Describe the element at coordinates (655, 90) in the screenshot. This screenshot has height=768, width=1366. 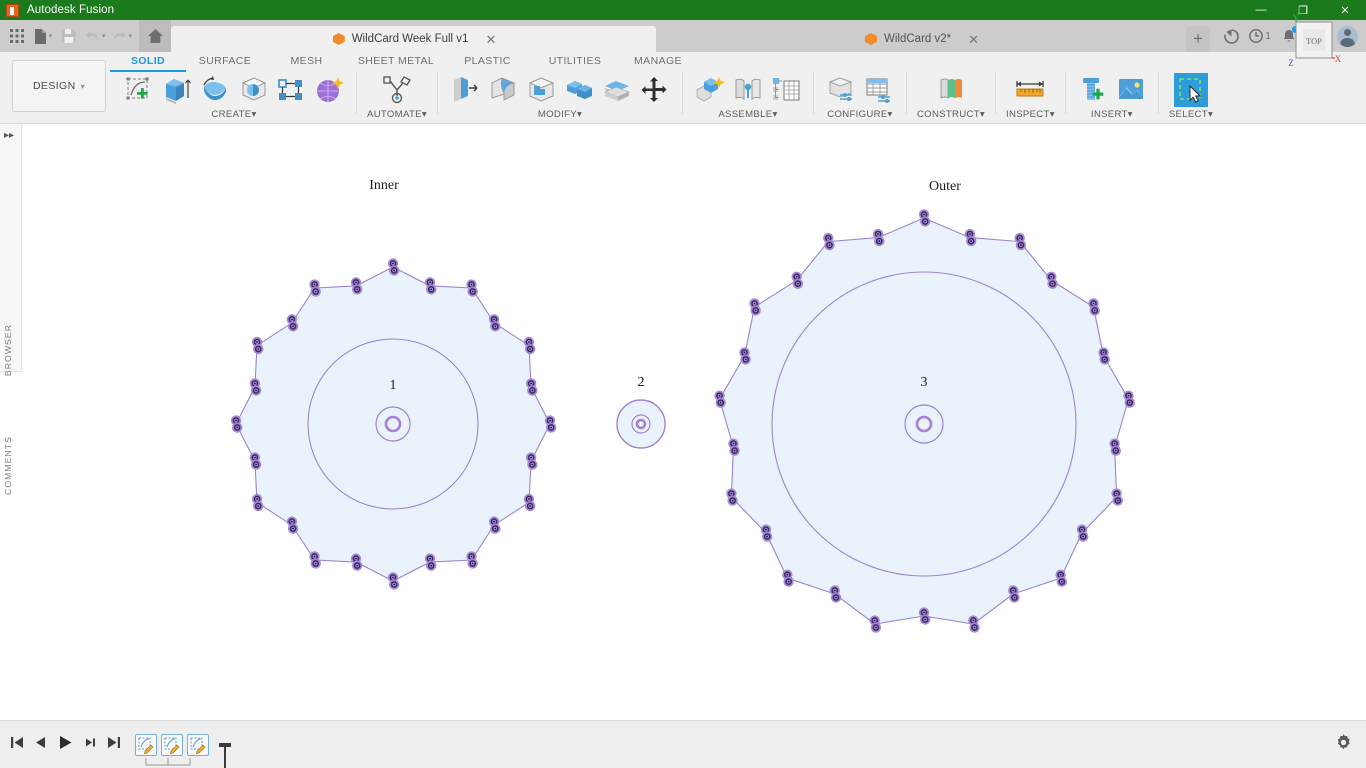
I see `move-copy-icon` at that location.